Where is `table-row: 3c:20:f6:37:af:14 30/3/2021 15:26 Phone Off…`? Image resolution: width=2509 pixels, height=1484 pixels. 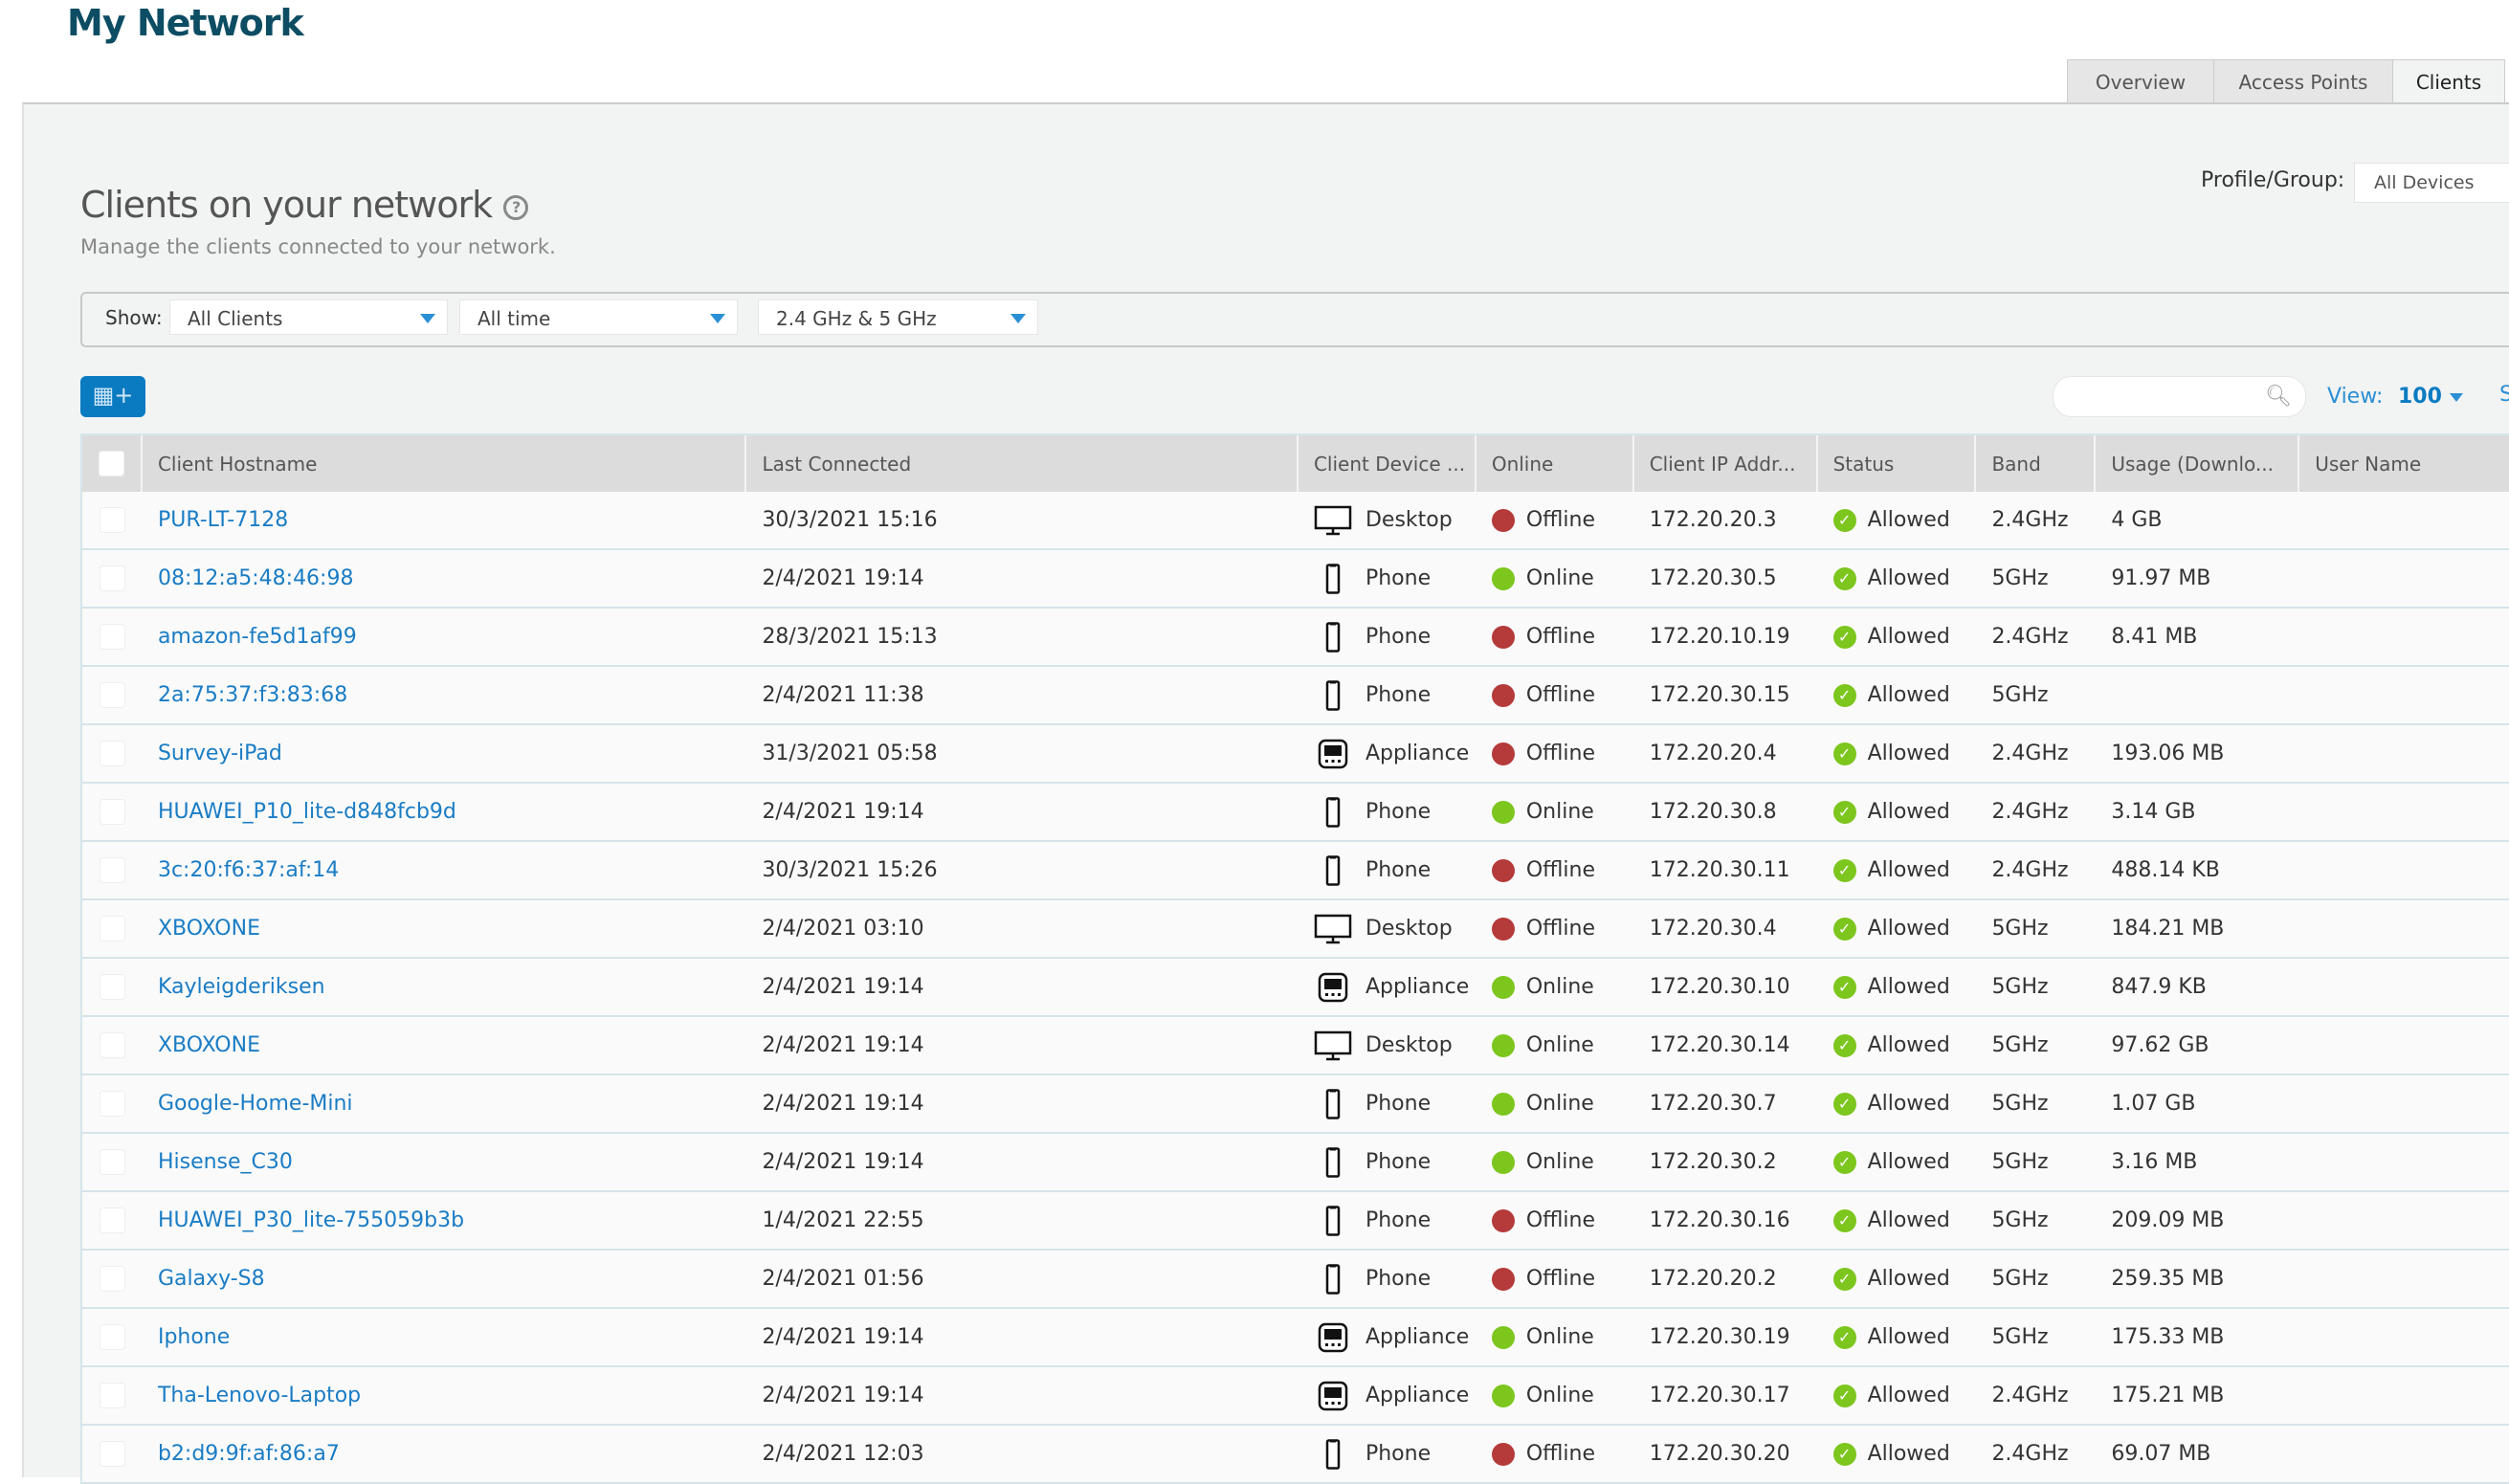 table-row: 3c:20:f6:37:af:14 30/3/2021 15:26 Phone Off… is located at coordinates (1295, 871).